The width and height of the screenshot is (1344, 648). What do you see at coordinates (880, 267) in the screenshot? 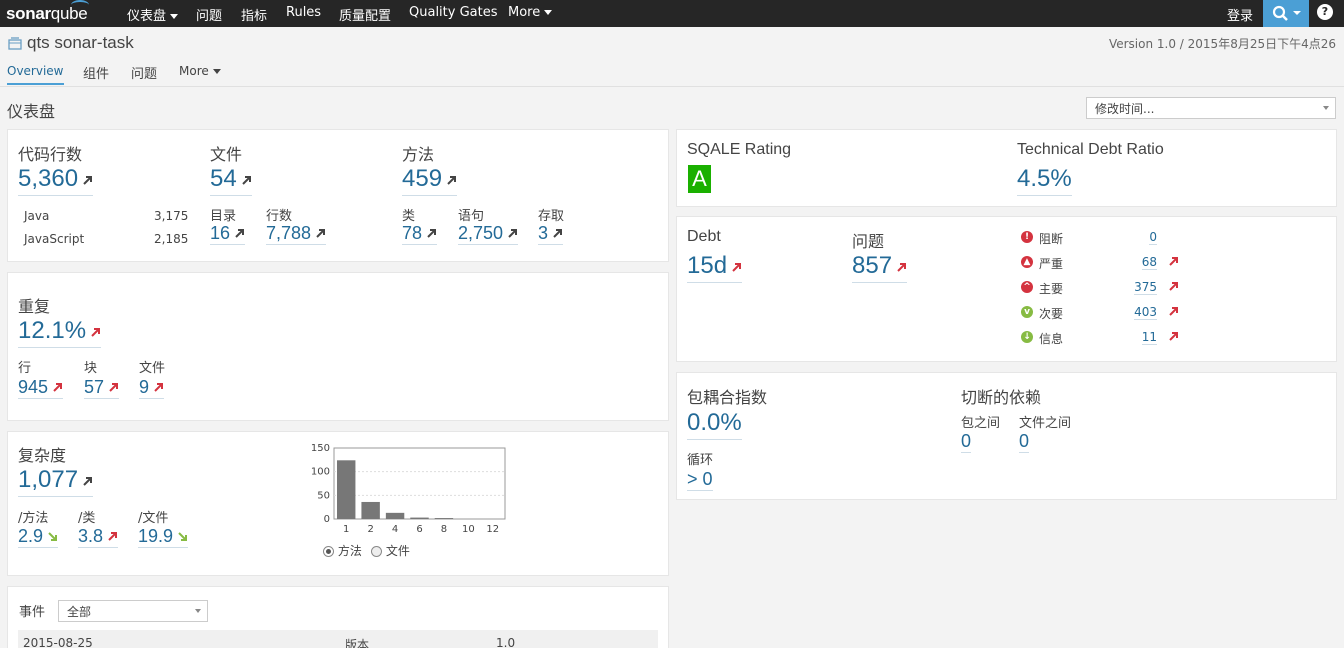
I see `issues-value: 857` at bounding box center [880, 267].